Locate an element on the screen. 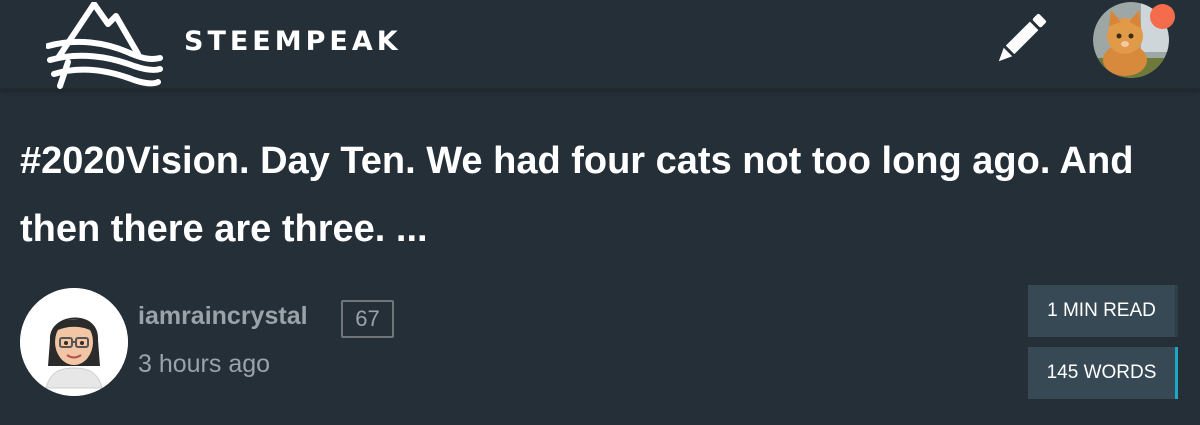 This screenshot has height=425, width=1200. author-name: iamraincrystal is located at coordinates (223, 316).